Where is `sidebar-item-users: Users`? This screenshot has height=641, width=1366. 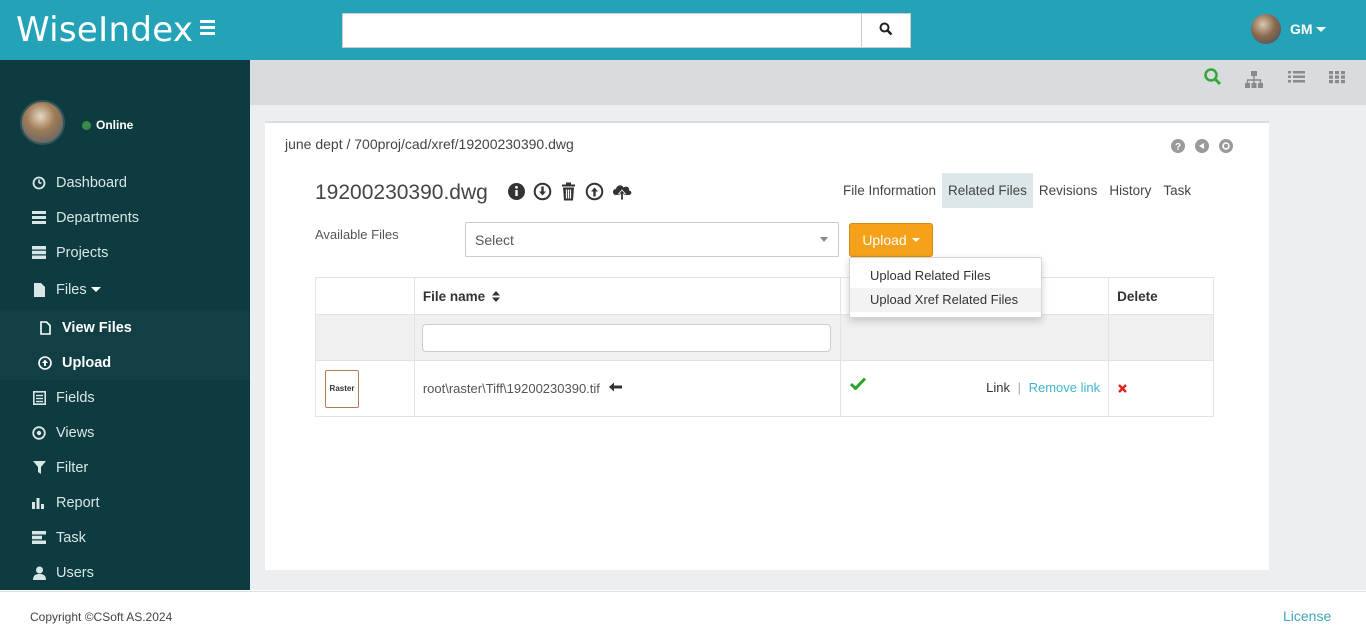 sidebar-item-users: Users is located at coordinates (125, 572).